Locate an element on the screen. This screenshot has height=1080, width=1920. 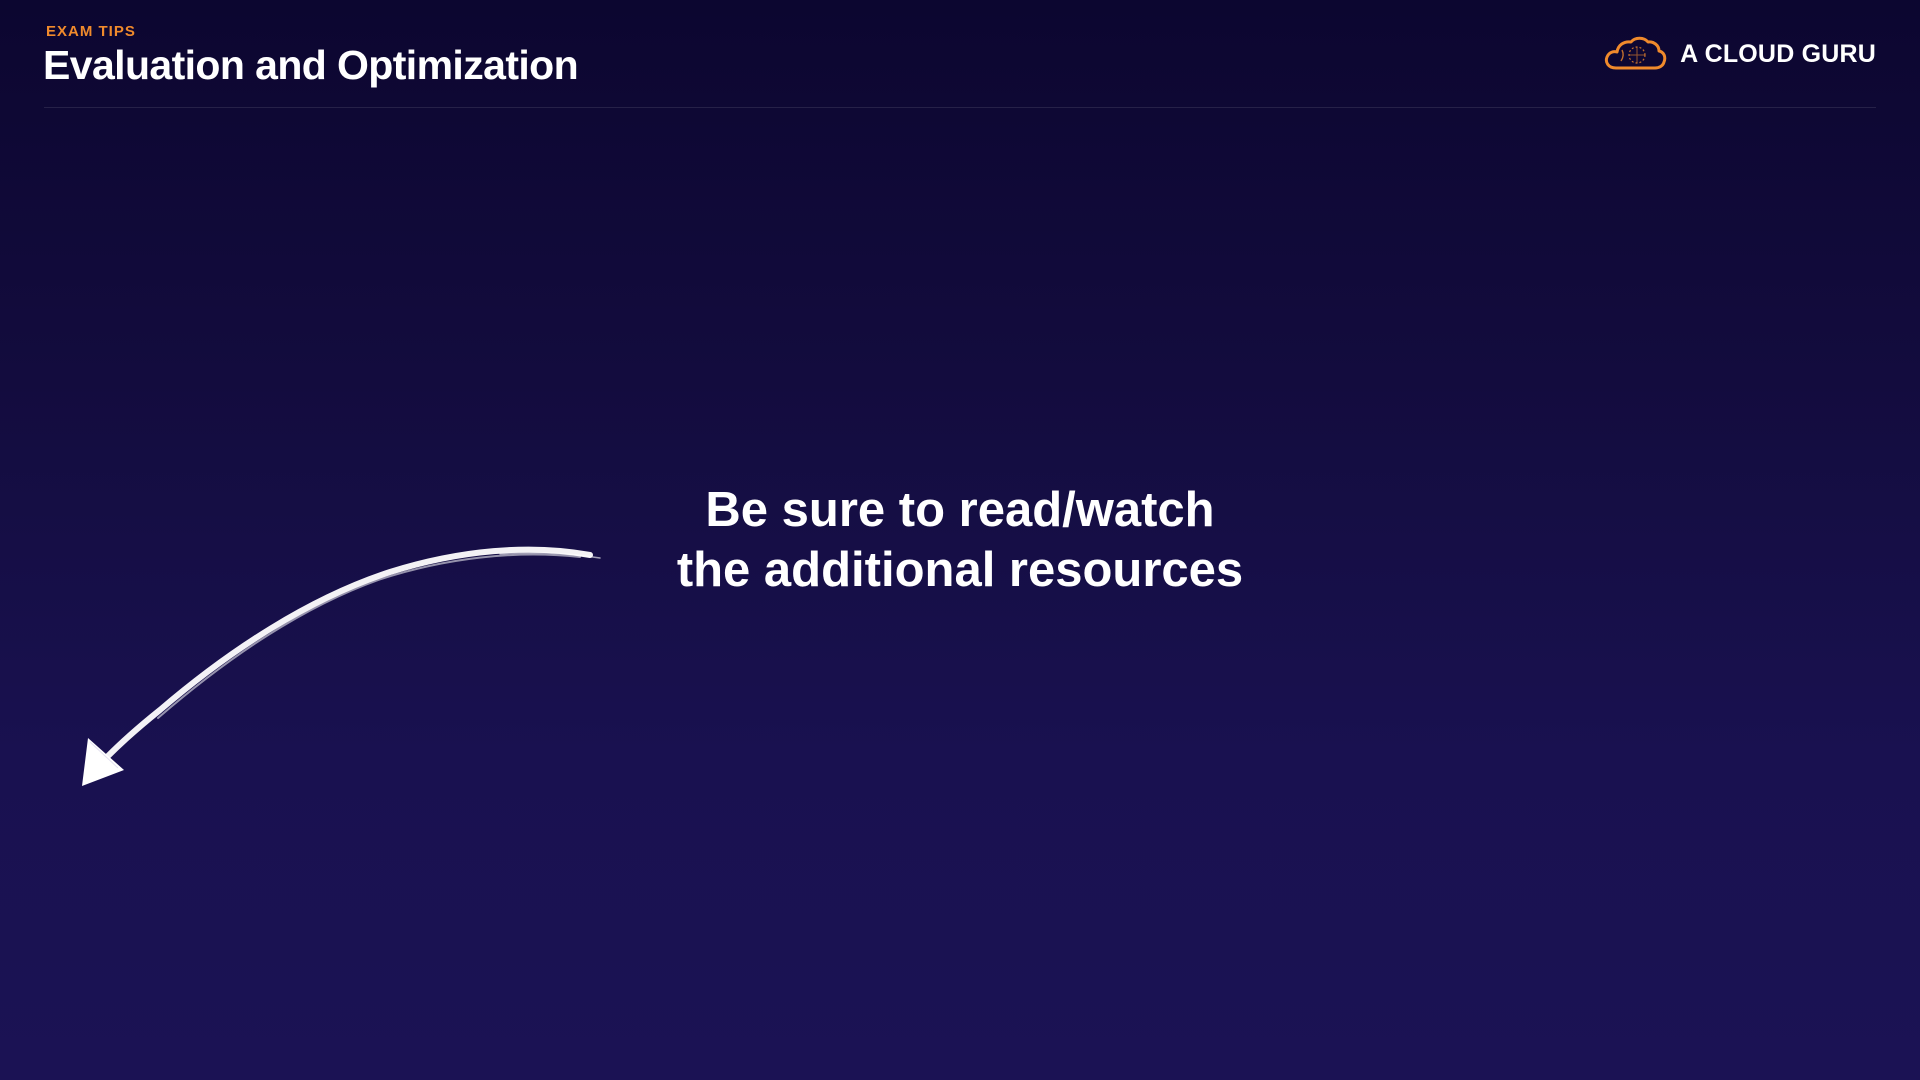
message-line-2: the additional resources is located at coordinates (960, 570).